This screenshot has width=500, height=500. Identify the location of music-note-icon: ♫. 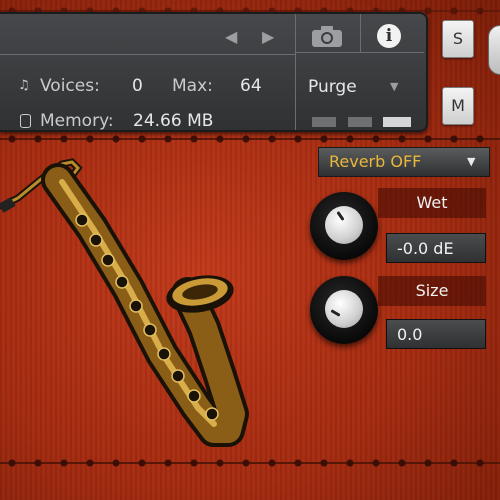
(24, 85).